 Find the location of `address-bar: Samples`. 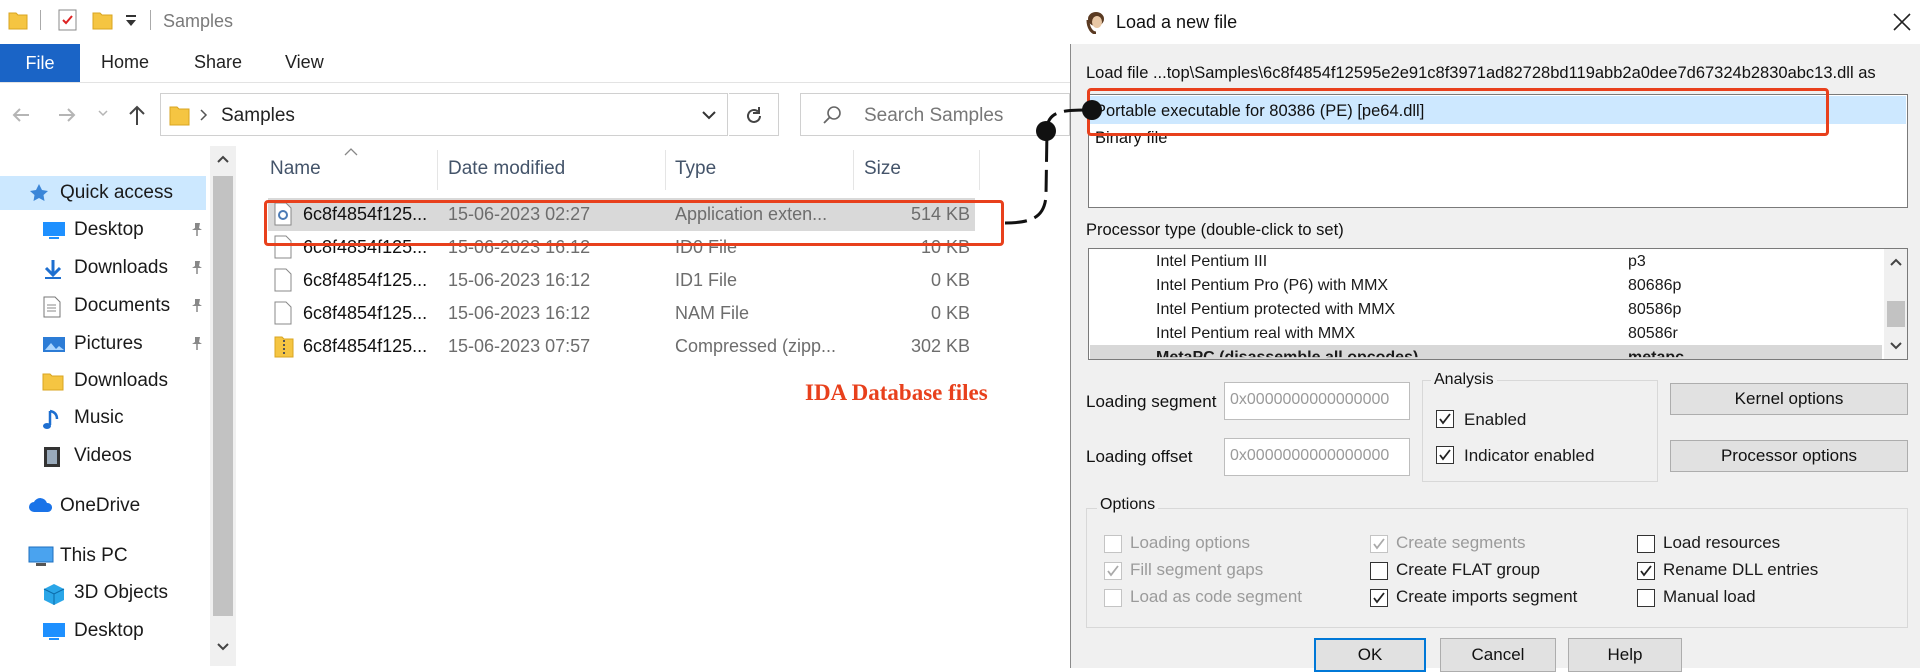

address-bar: Samples is located at coordinates (444, 114).